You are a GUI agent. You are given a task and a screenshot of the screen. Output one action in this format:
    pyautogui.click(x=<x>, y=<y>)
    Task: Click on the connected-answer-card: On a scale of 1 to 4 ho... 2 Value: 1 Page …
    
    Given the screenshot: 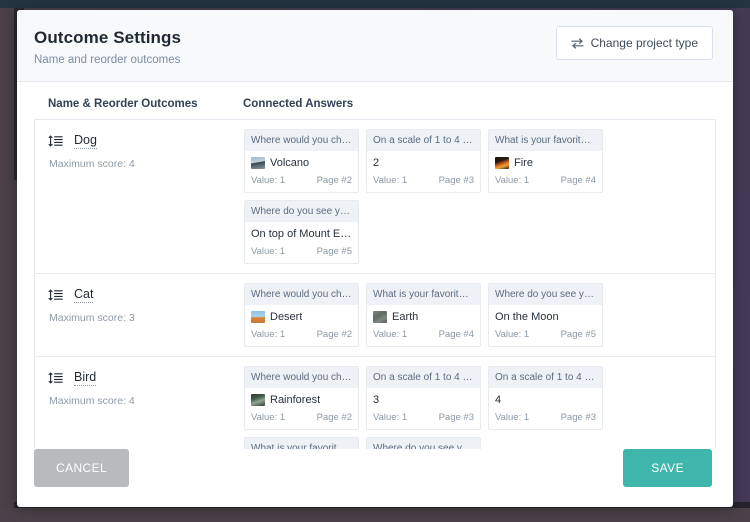 What is the action you would take?
    pyautogui.click(x=423, y=161)
    